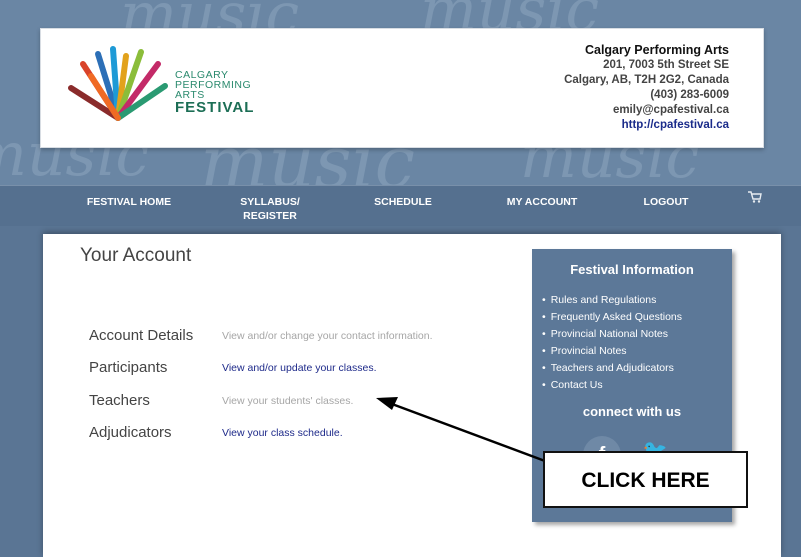 The image size is (801, 557). I want to click on street-address: 201, 7003 5th Street SE, so click(666, 65).